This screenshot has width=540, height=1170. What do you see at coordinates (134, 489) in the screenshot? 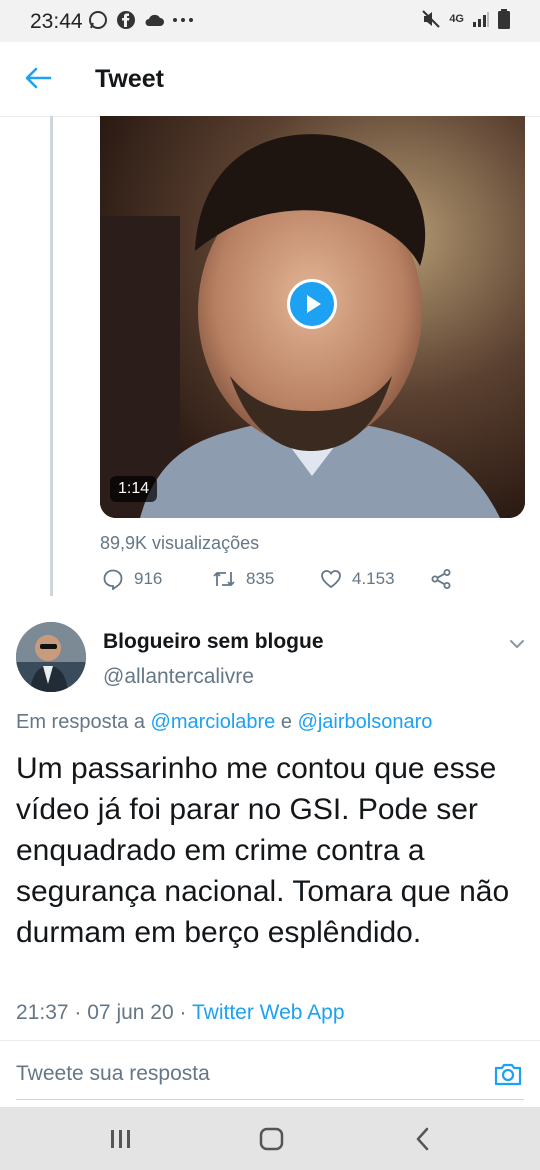
I see `video-duration: 1:14` at bounding box center [134, 489].